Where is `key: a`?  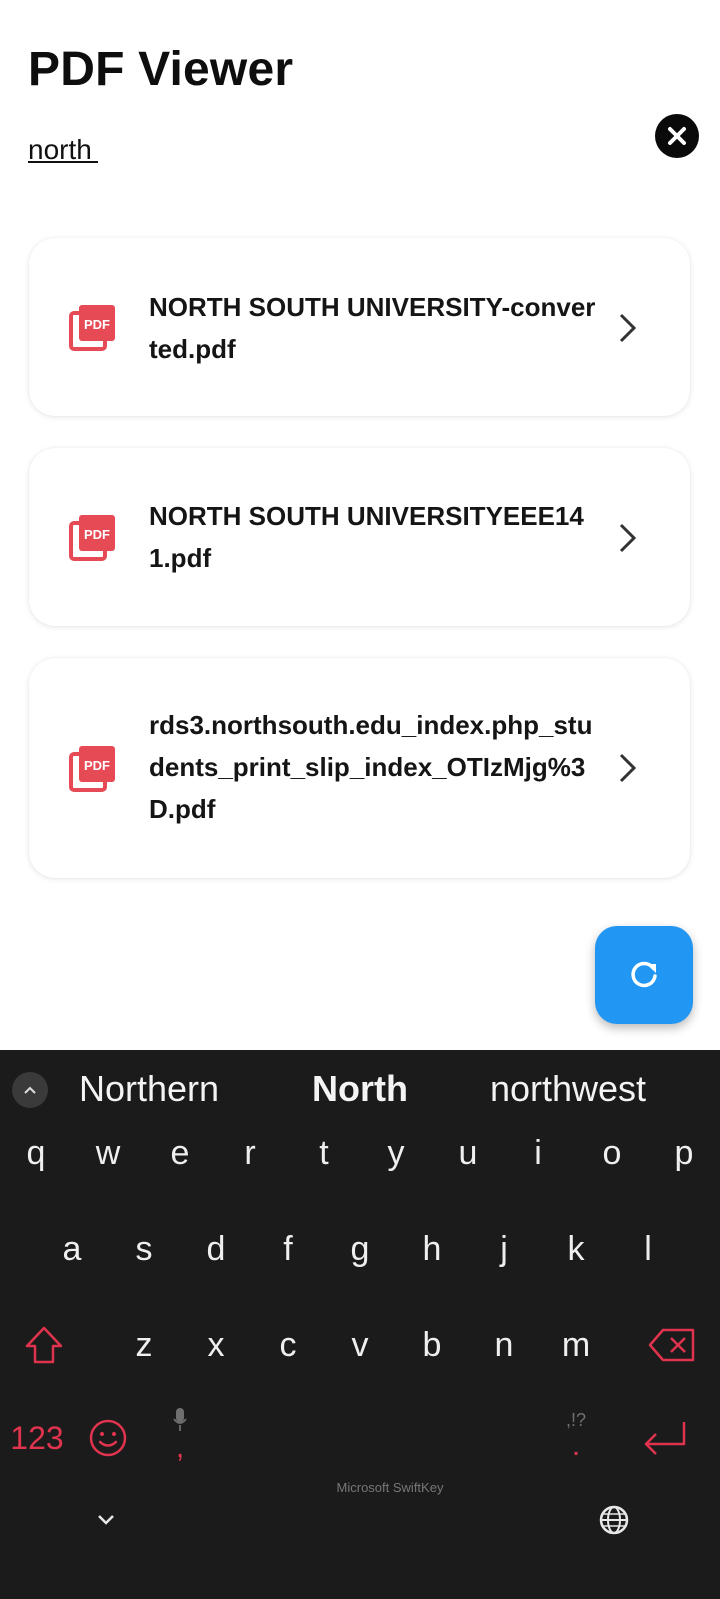
key: a is located at coordinates (72, 1249).